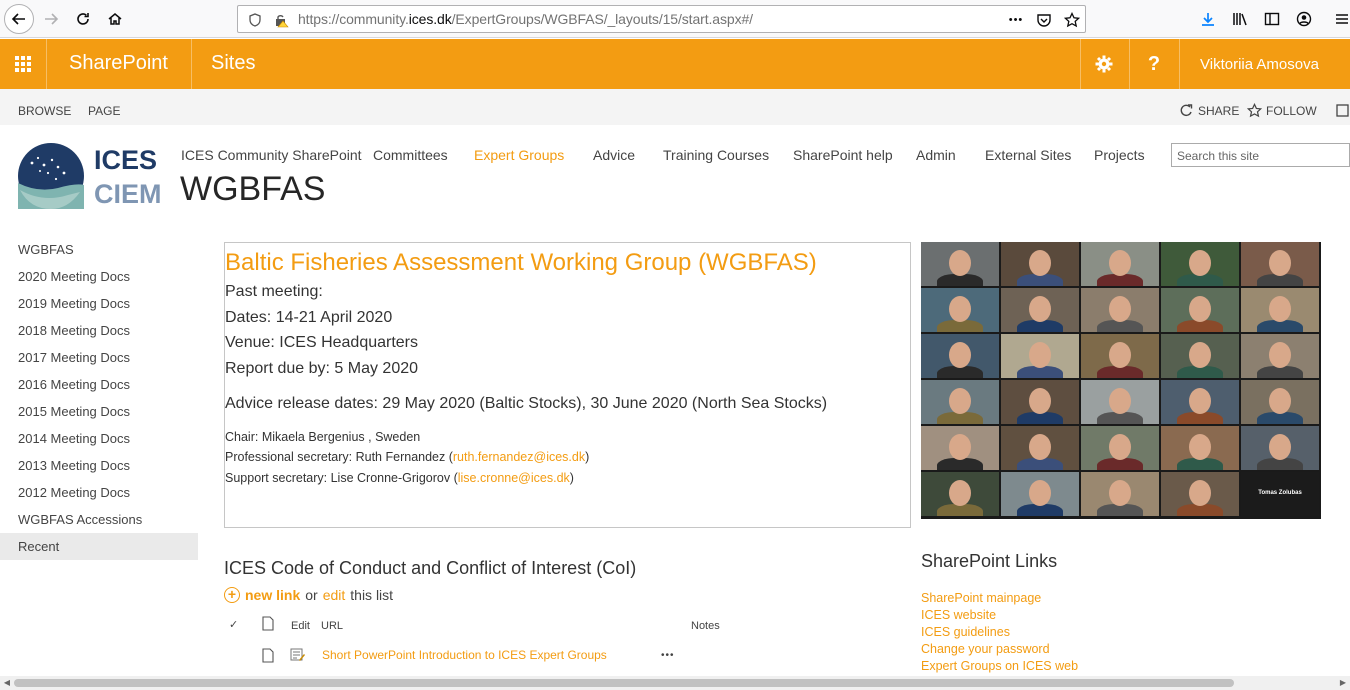 The image size is (1350, 690). I want to click on topnav-item-committees: Committees, so click(410, 155).